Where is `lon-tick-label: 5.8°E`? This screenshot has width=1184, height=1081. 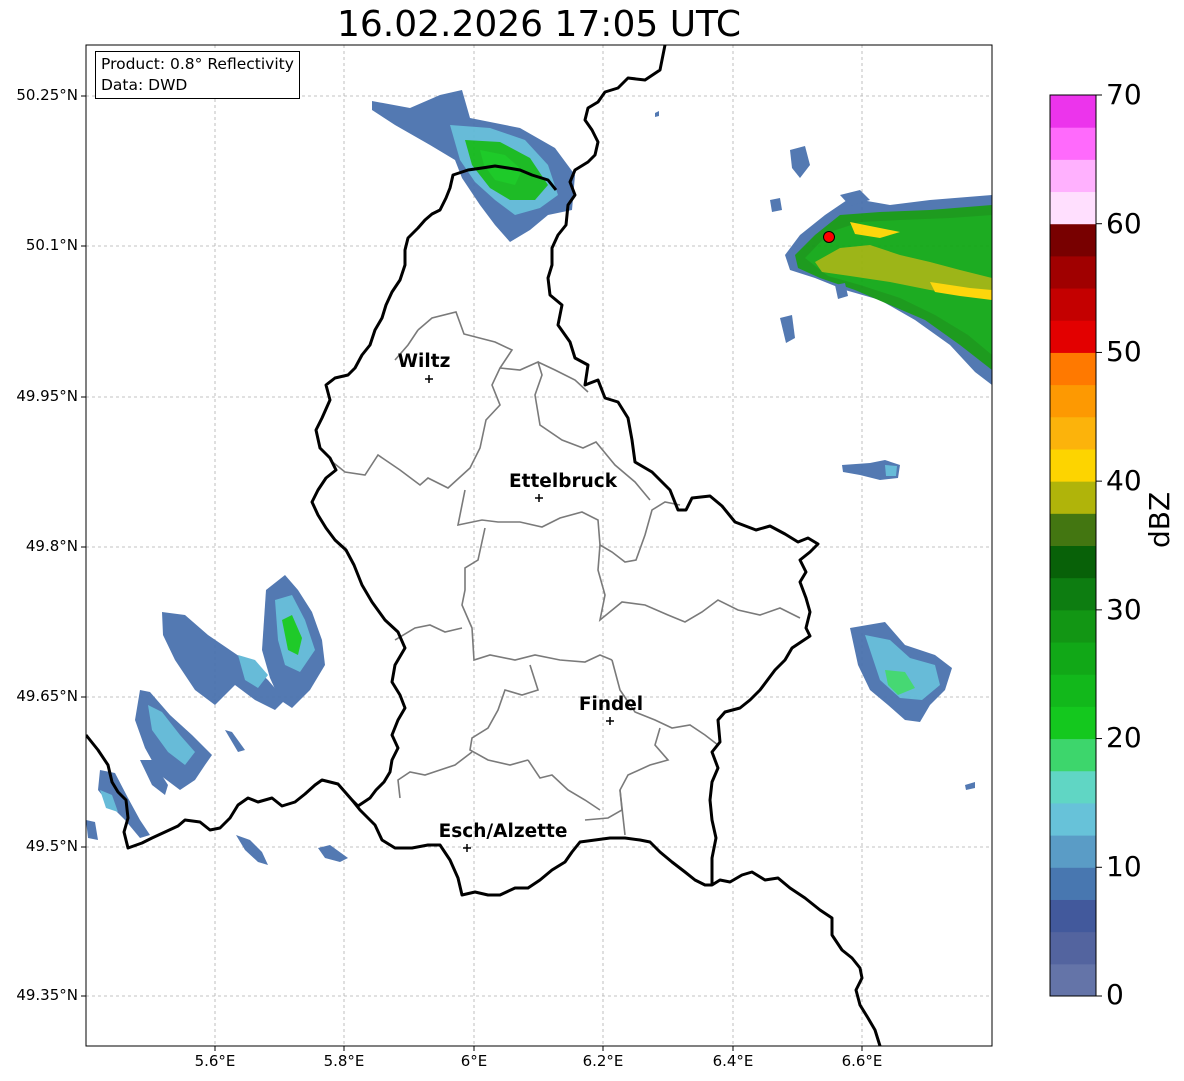
lon-tick-label: 5.8°E is located at coordinates (344, 1061).